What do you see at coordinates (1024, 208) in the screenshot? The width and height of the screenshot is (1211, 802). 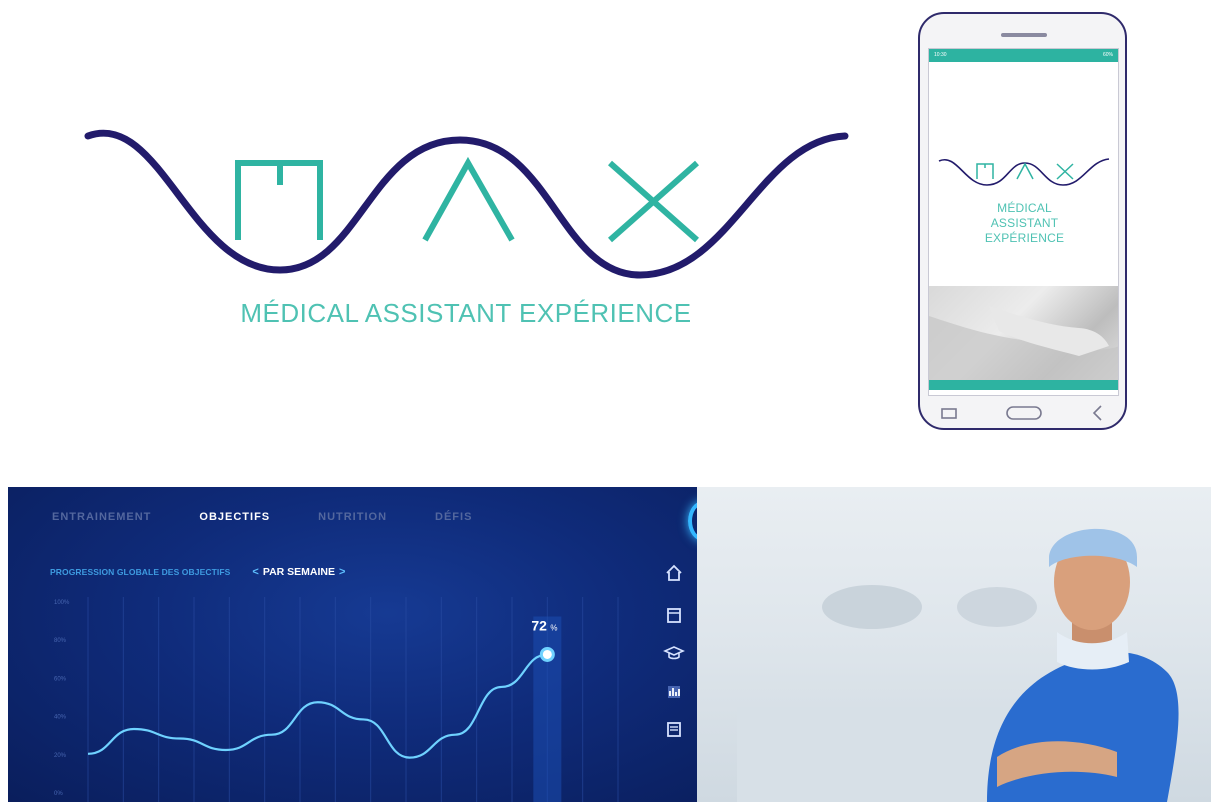 I see `phone-tag-line-1: MÉDICAL` at bounding box center [1024, 208].